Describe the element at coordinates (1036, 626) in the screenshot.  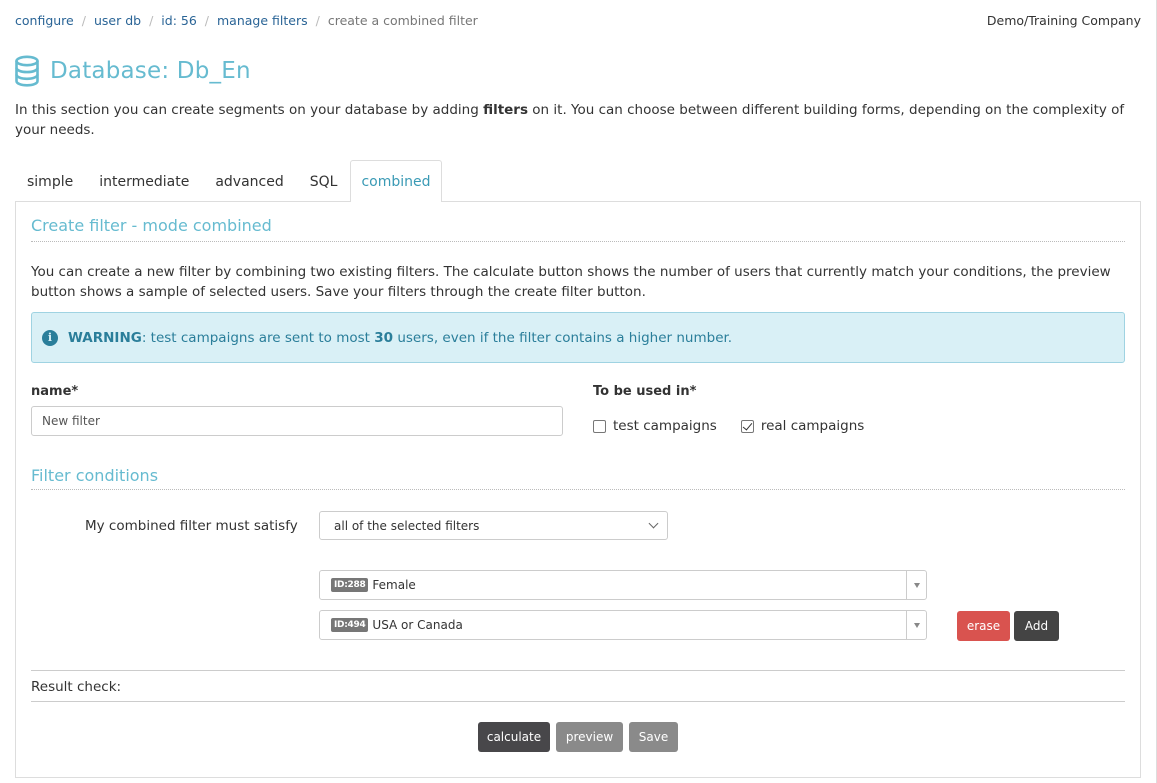
I see `add-button: Add` at that location.